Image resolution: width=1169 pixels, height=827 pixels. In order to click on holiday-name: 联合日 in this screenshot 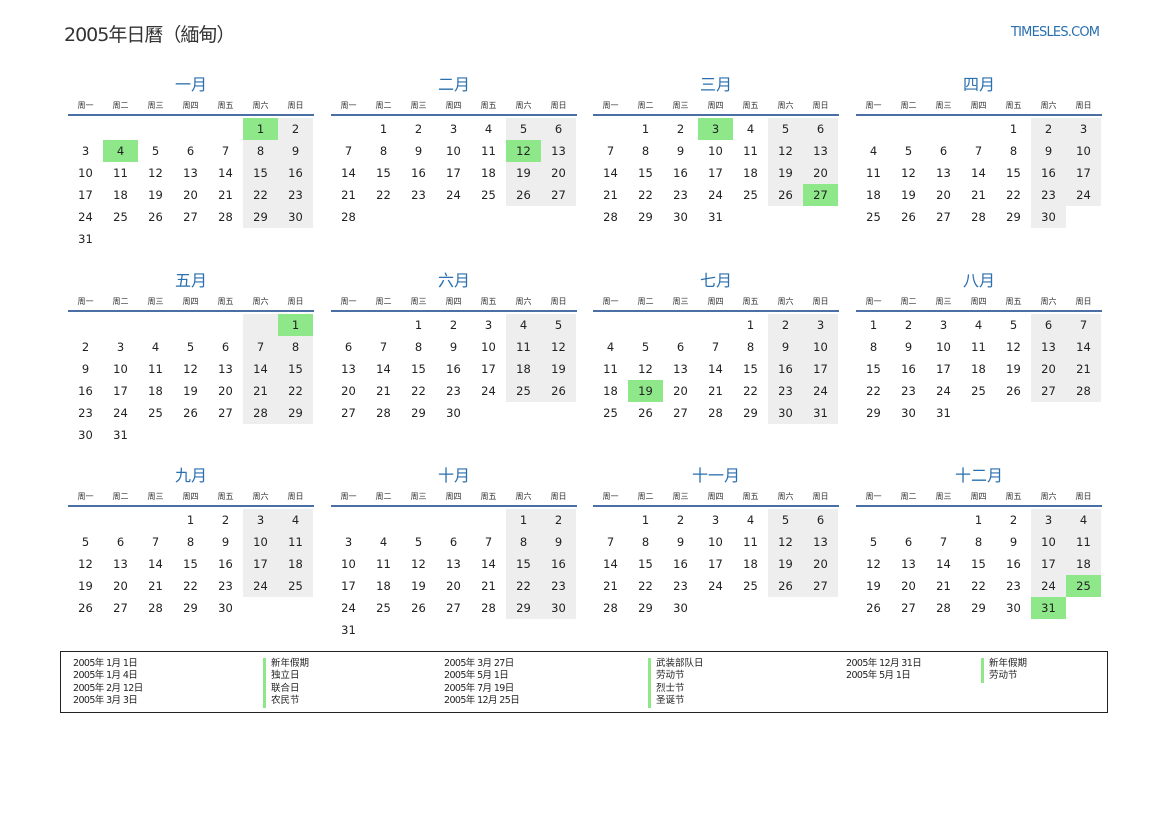, I will do `click(286, 689)`.